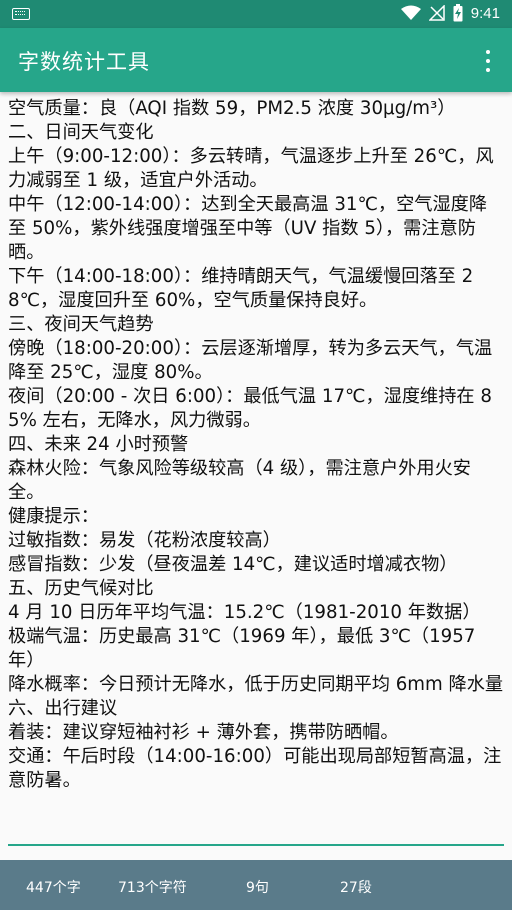 This screenshot has height=910, width=512. What do you see at coordinates (485, 13) in the screenshot?
I see `status-time: 9:41` at bounding box center [485, 13].